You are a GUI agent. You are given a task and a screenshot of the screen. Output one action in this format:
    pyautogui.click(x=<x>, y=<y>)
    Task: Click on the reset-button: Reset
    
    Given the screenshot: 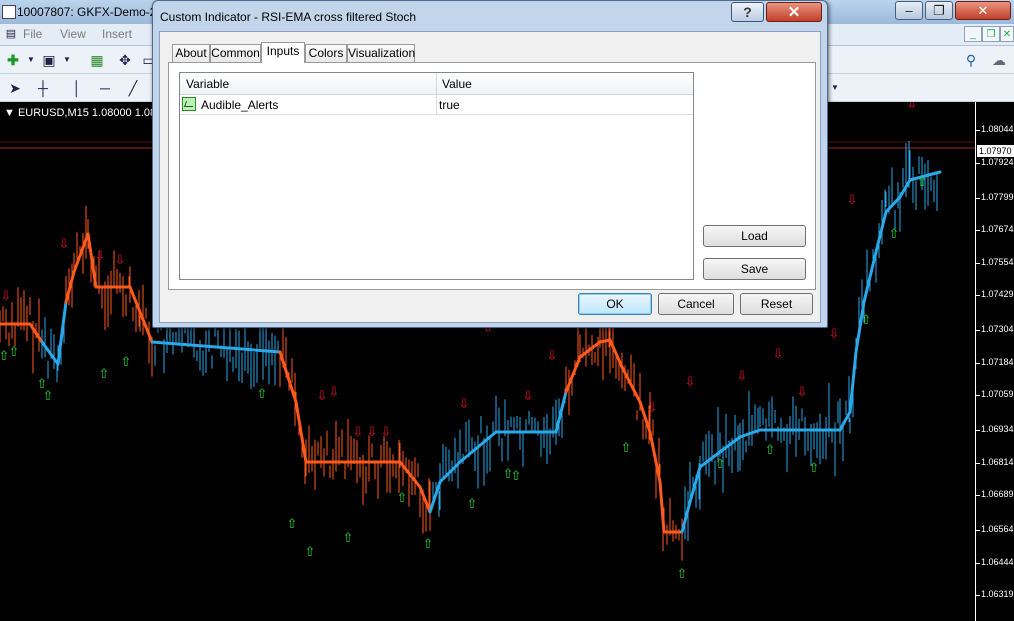 What is the action you would take?
    pyautogui.click(x=776, y=304)
    